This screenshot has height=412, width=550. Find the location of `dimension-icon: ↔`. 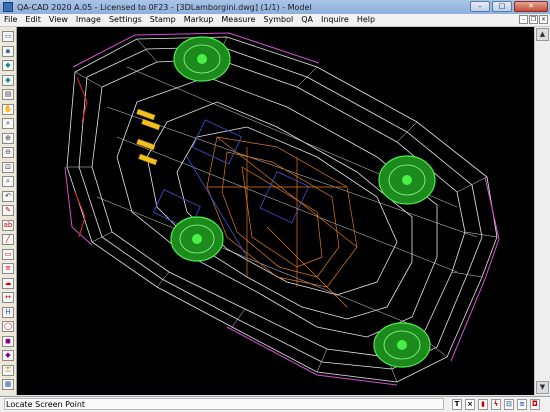

dimension-icon: ↔ is located at coordinates (8, 297).